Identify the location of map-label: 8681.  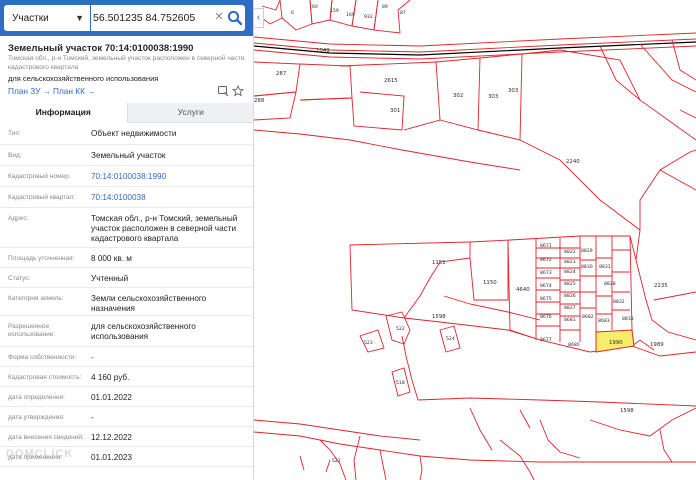
(570, 320).